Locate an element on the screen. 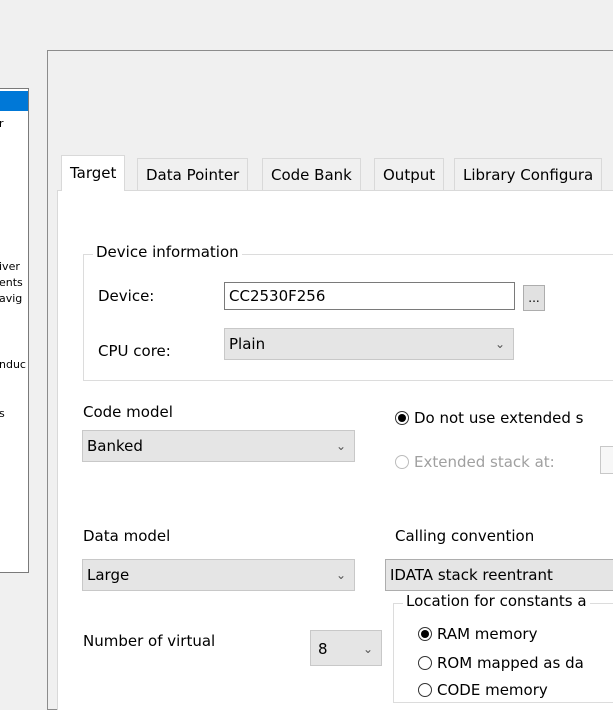 The height and width of the screenshot is (710, 613). device-field: CC2530F256 is located at coordinates (369, 296).